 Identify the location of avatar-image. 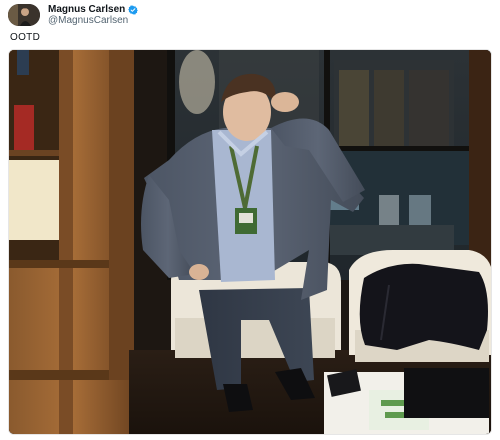
(24, 15).